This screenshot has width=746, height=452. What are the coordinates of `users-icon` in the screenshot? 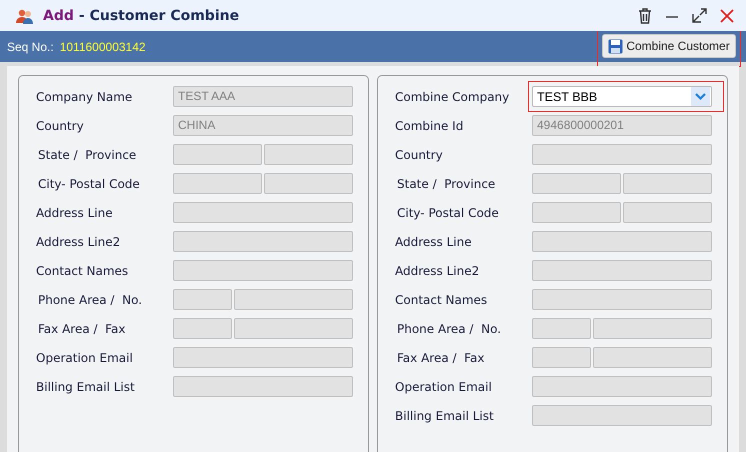 It's located at (25, 16).